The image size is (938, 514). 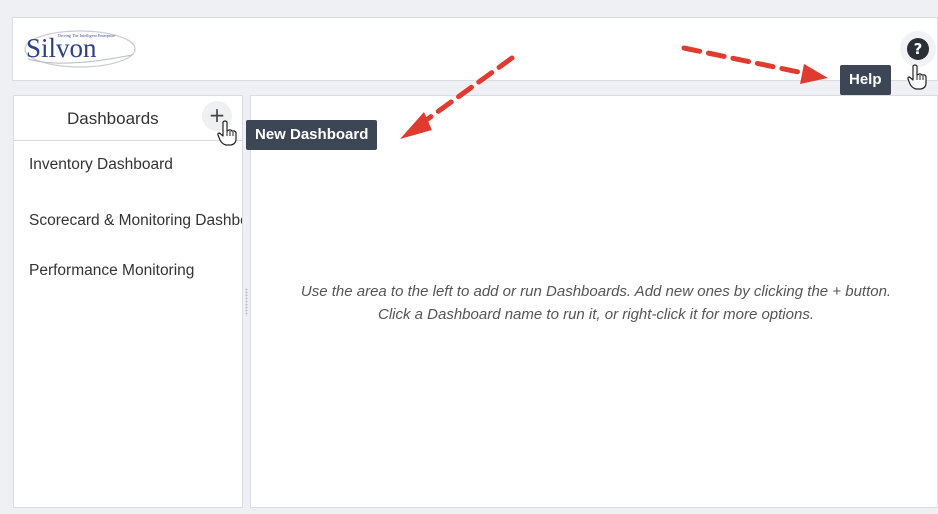 I want to click on dashboard-item-performance: Performance Monitoring, so click(x=135, y=271).